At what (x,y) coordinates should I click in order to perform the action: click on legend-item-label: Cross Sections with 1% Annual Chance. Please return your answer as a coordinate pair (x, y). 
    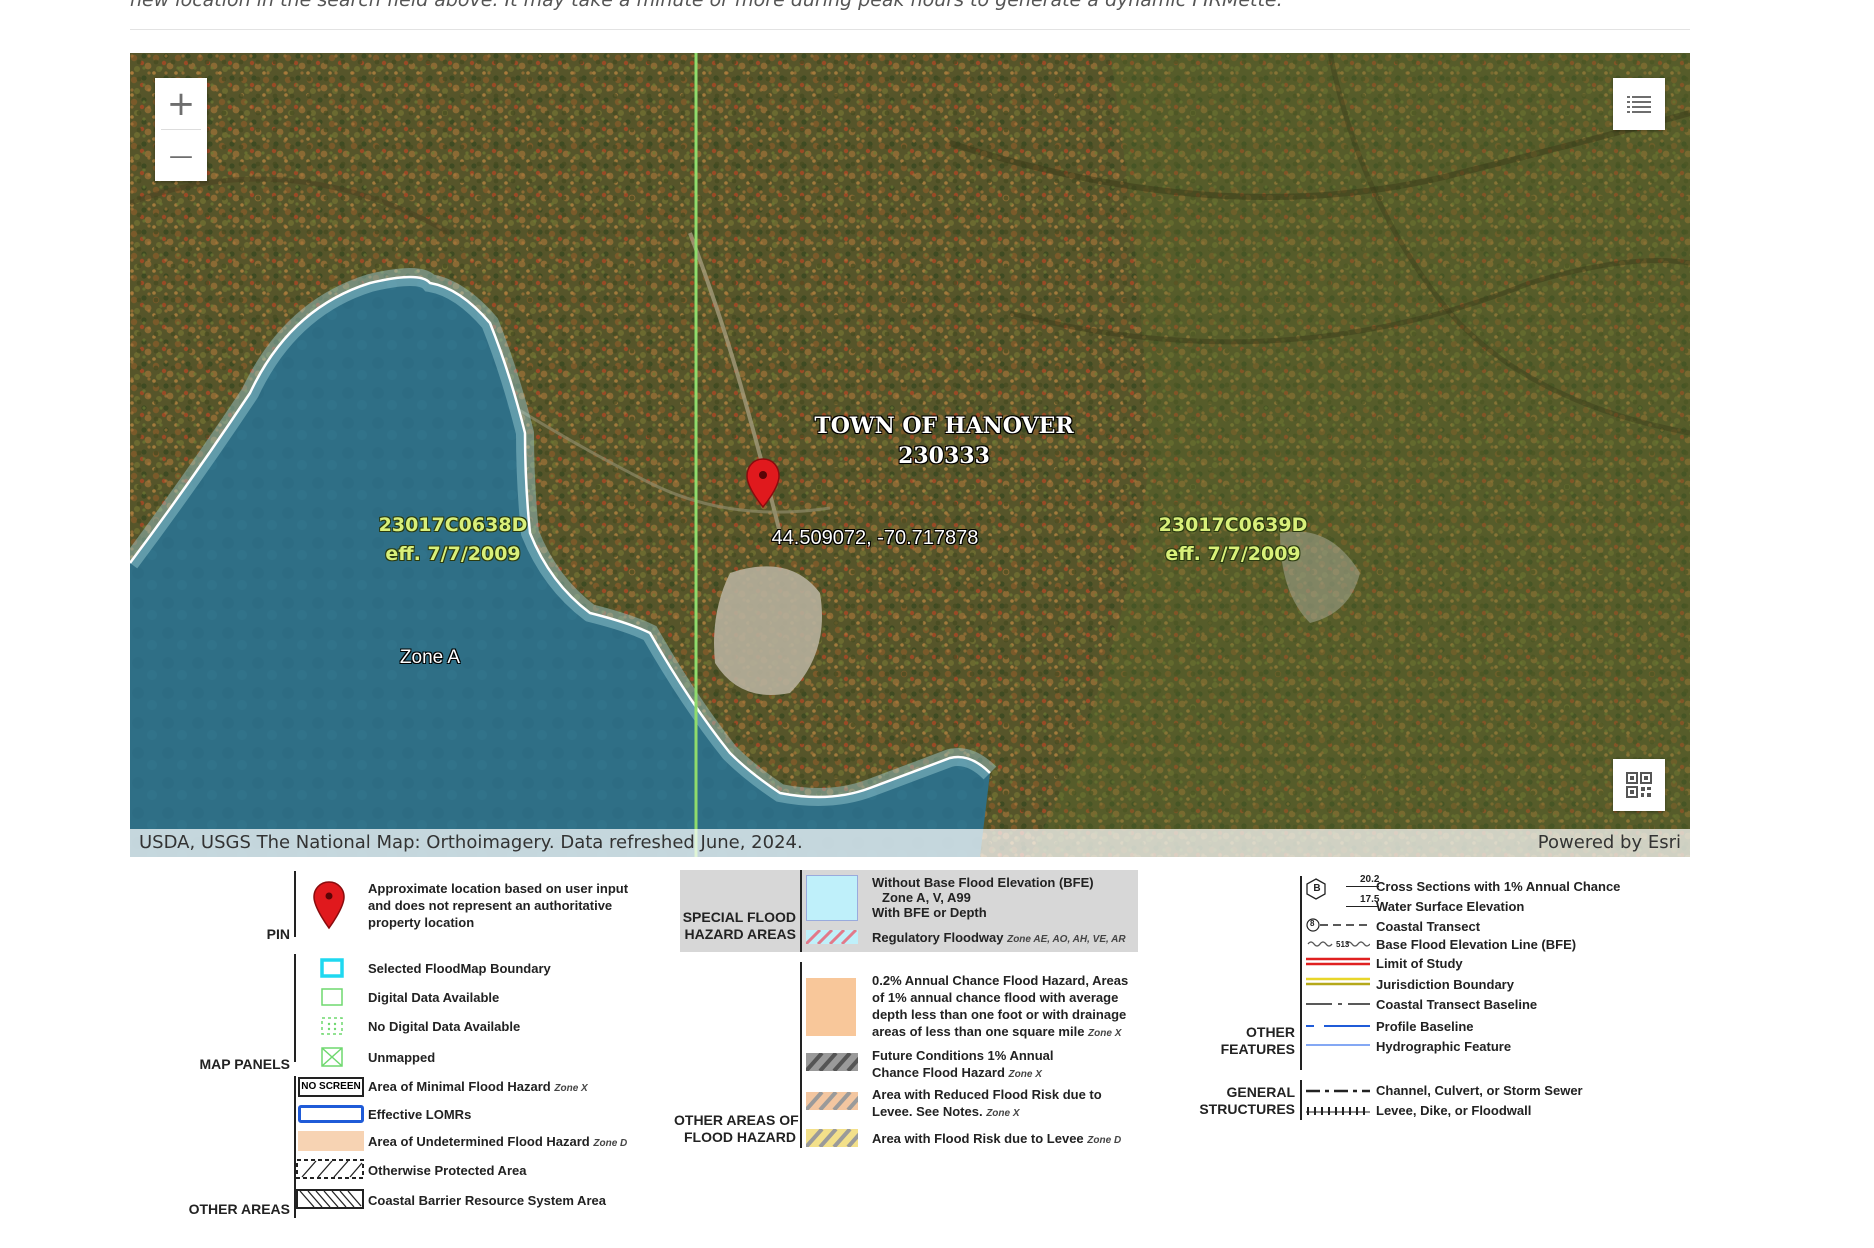
    Looking at the image, I should click on (1498, 886).